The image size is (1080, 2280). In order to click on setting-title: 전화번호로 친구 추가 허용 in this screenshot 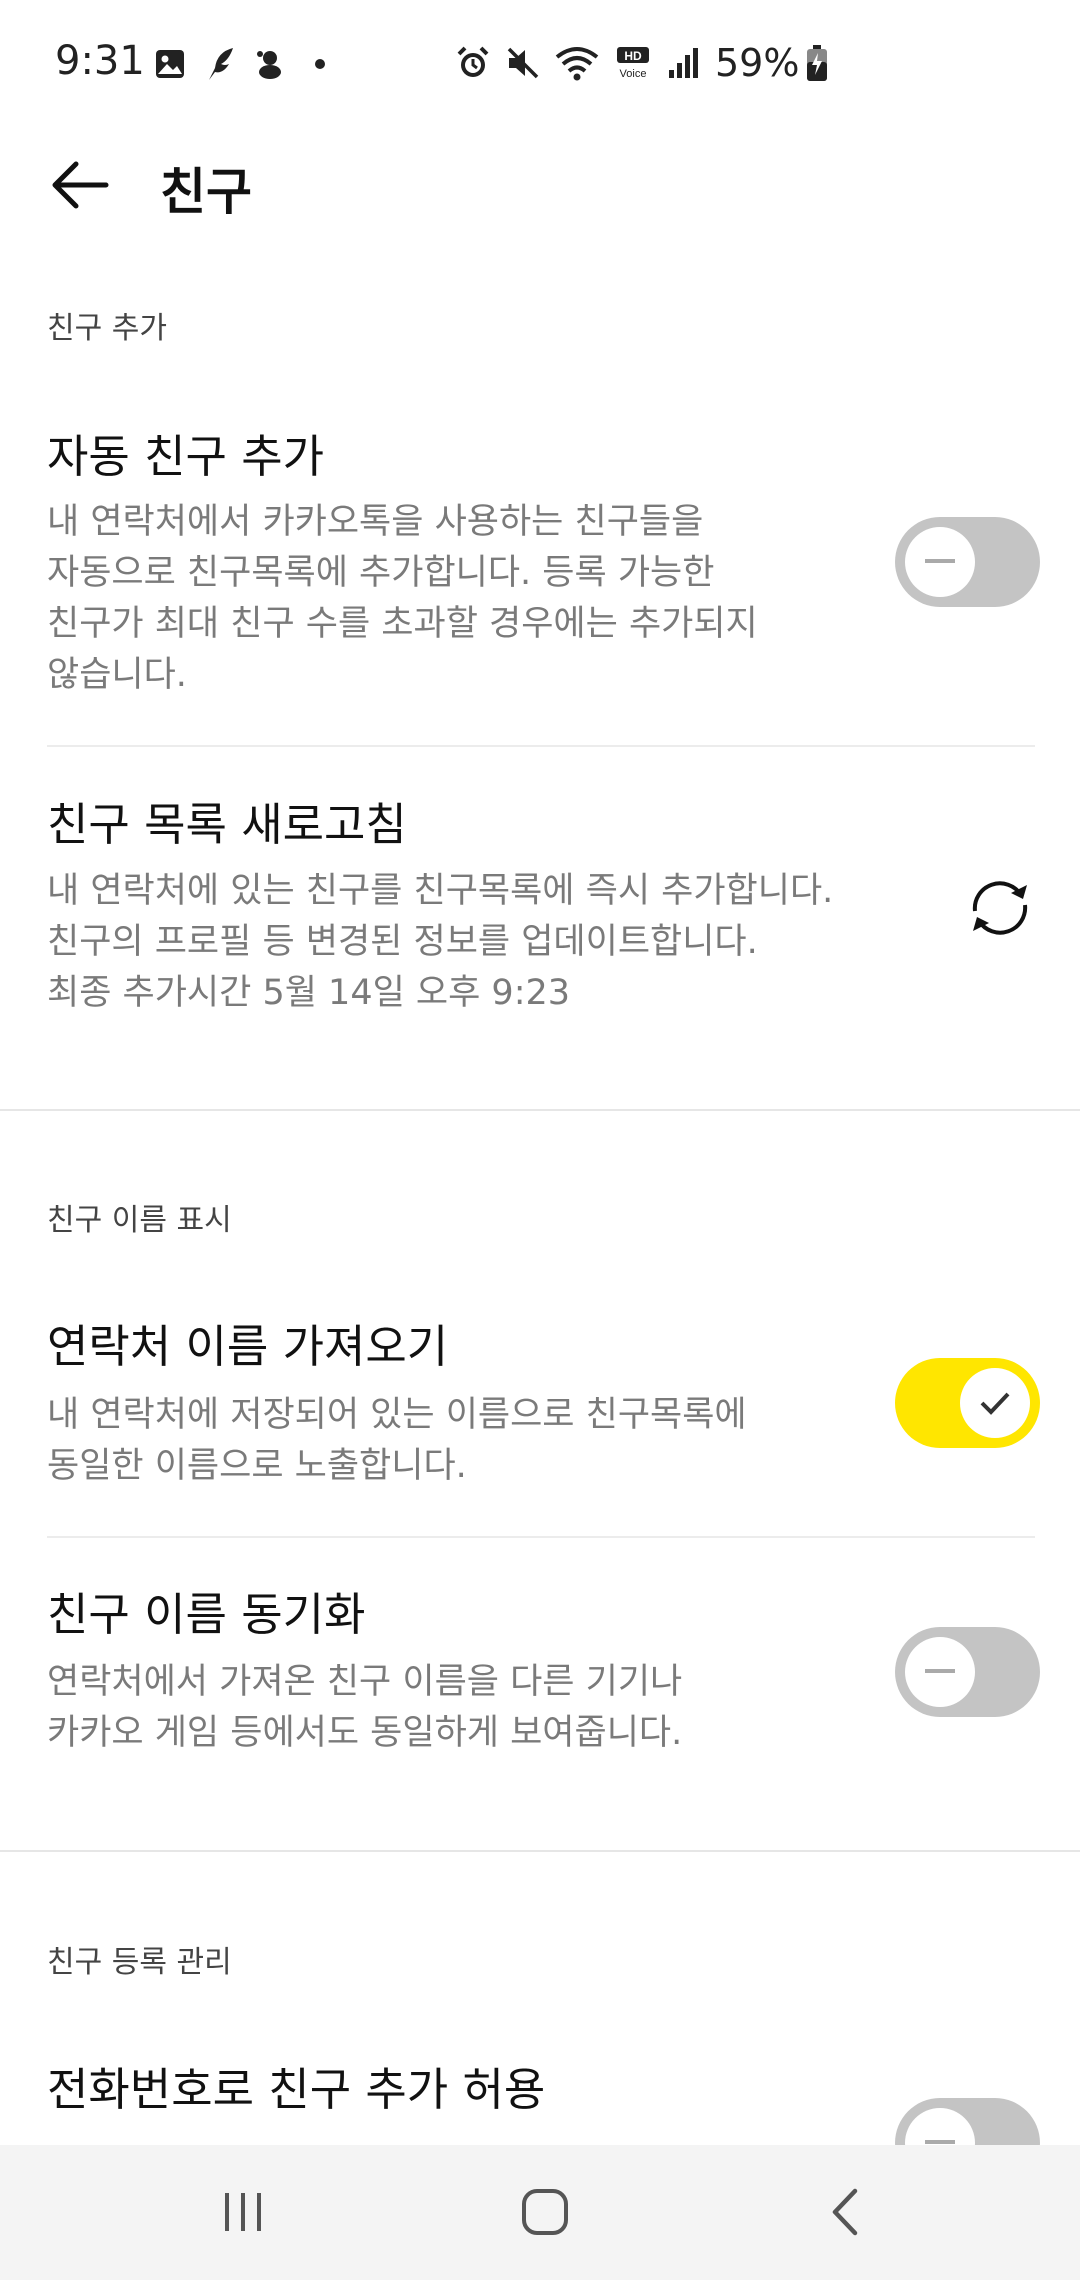, I will do `click(296, 2089)`.